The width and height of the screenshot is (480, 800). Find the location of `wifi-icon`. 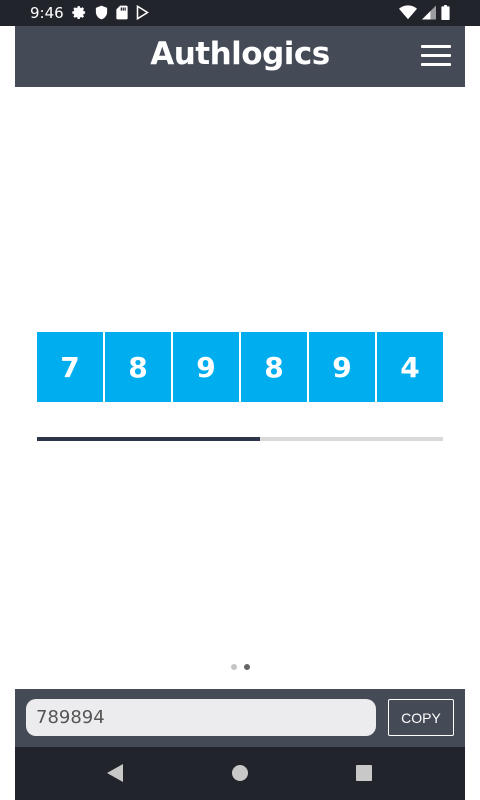

wifi-icon is located at coordinates (408, 12).